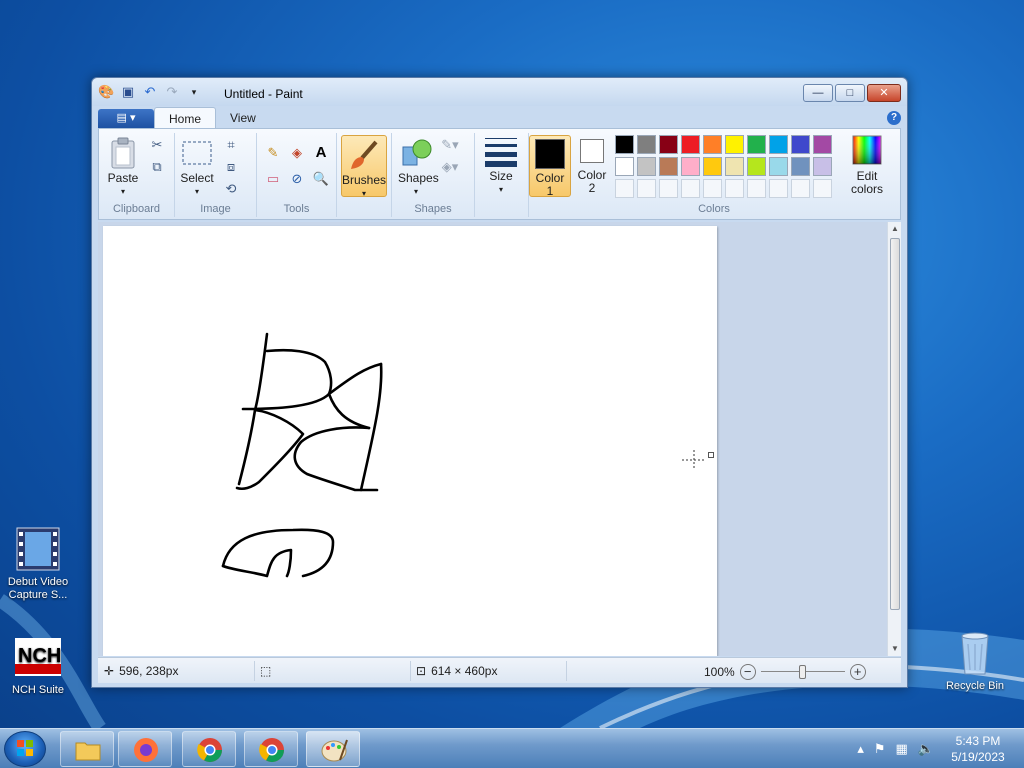  Describe the element at coordinates (25, 749) in the screenshot. I see `start-button` at that location.